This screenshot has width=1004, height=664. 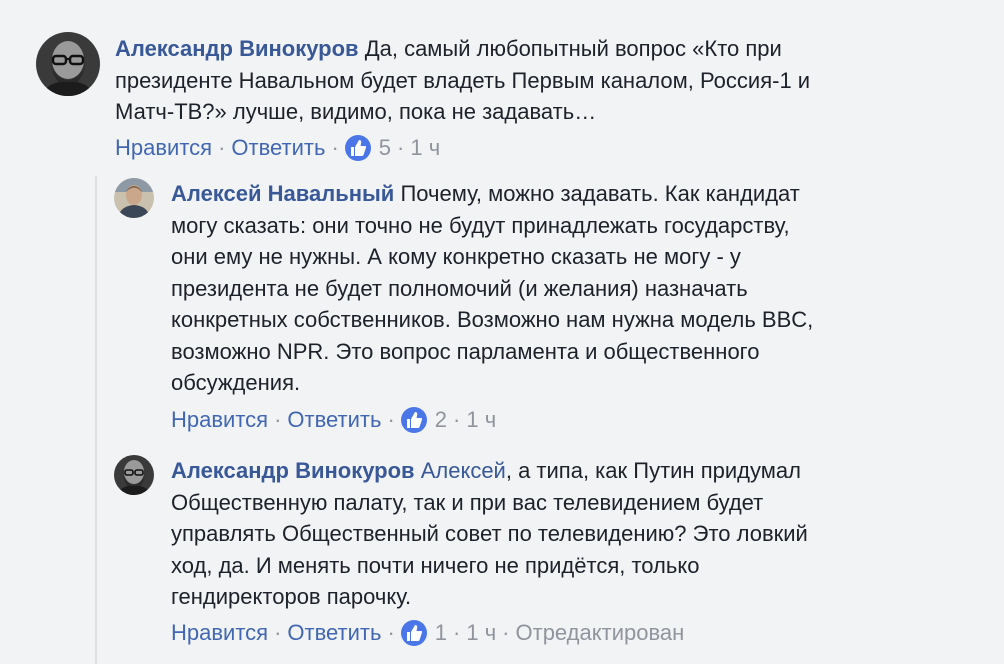 I want to click on mention-link: Алексей, so click(x=463, y=470).